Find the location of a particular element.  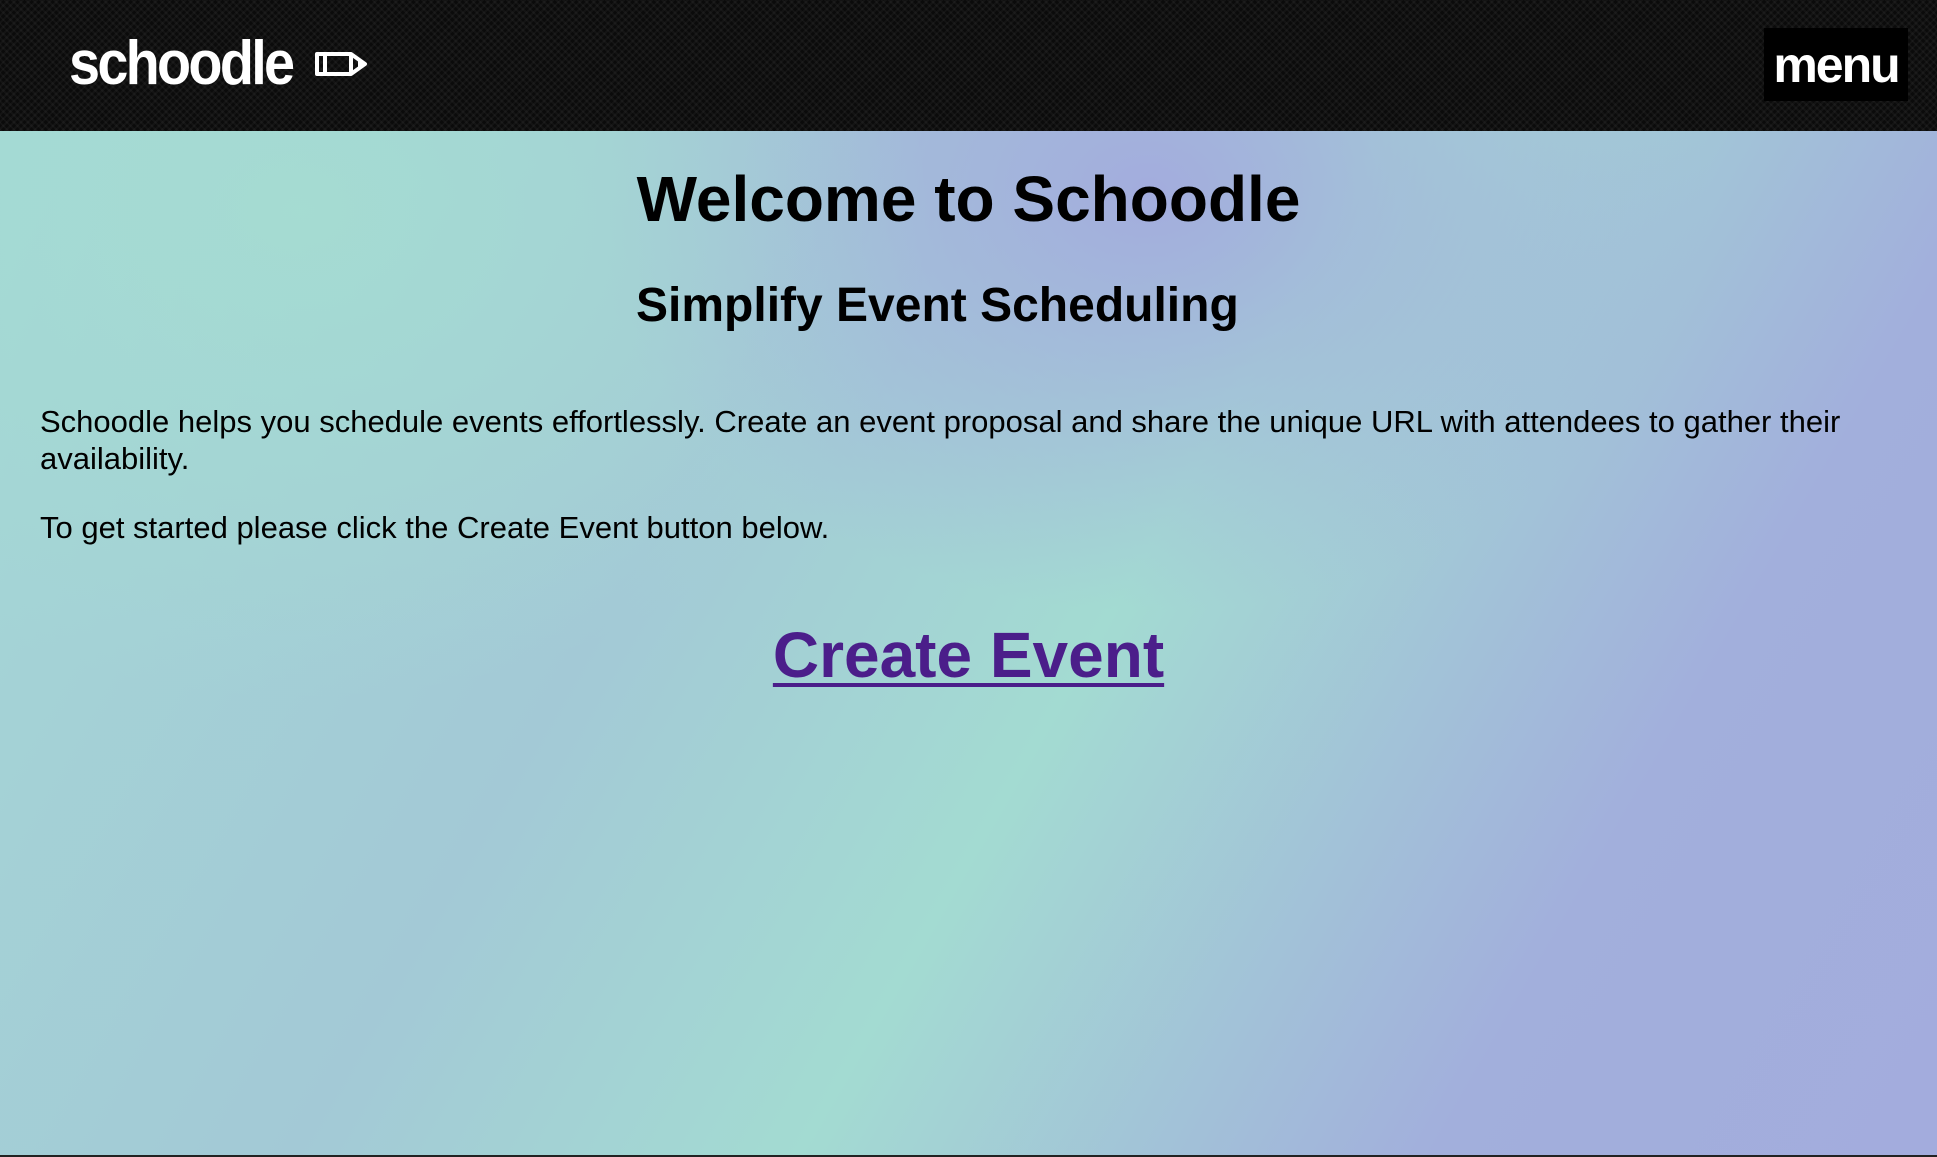

brand-logo: schoodle is located at coordinates (219, 64).